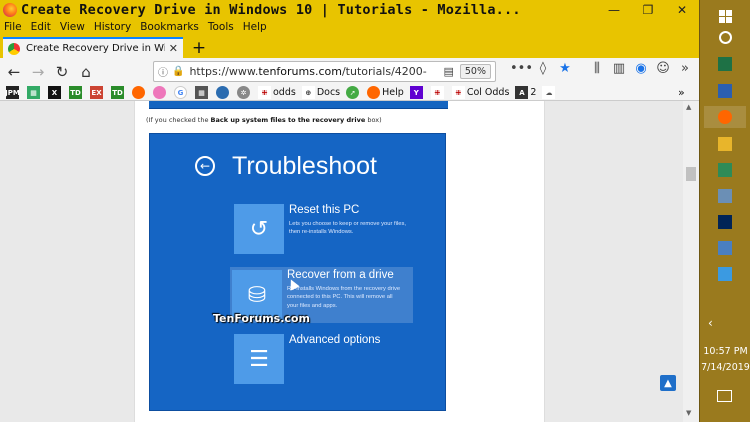 The image size is (750, 422). I want to click on bookmark-ex: EX, so click(97, 93).